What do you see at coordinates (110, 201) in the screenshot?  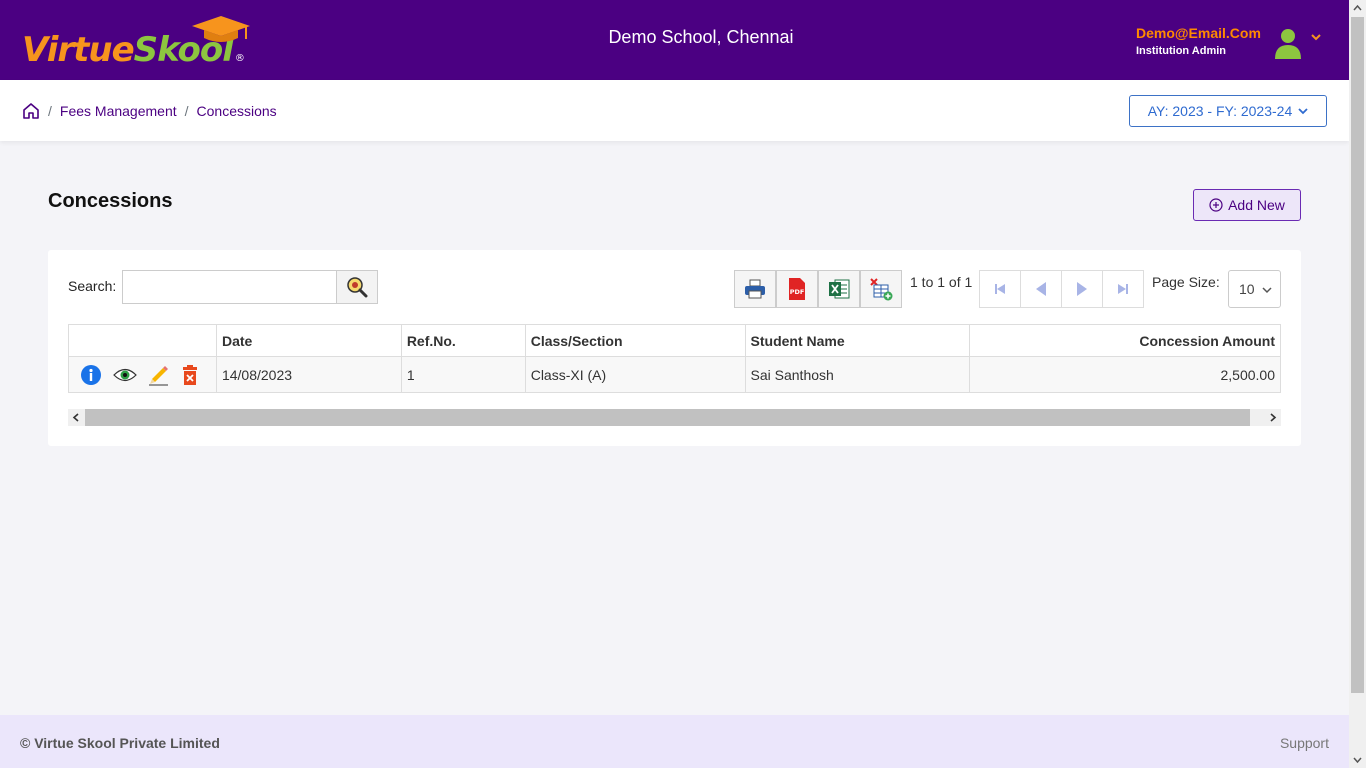 I see `page-title: Concessions` at bounding box center [110, 201].